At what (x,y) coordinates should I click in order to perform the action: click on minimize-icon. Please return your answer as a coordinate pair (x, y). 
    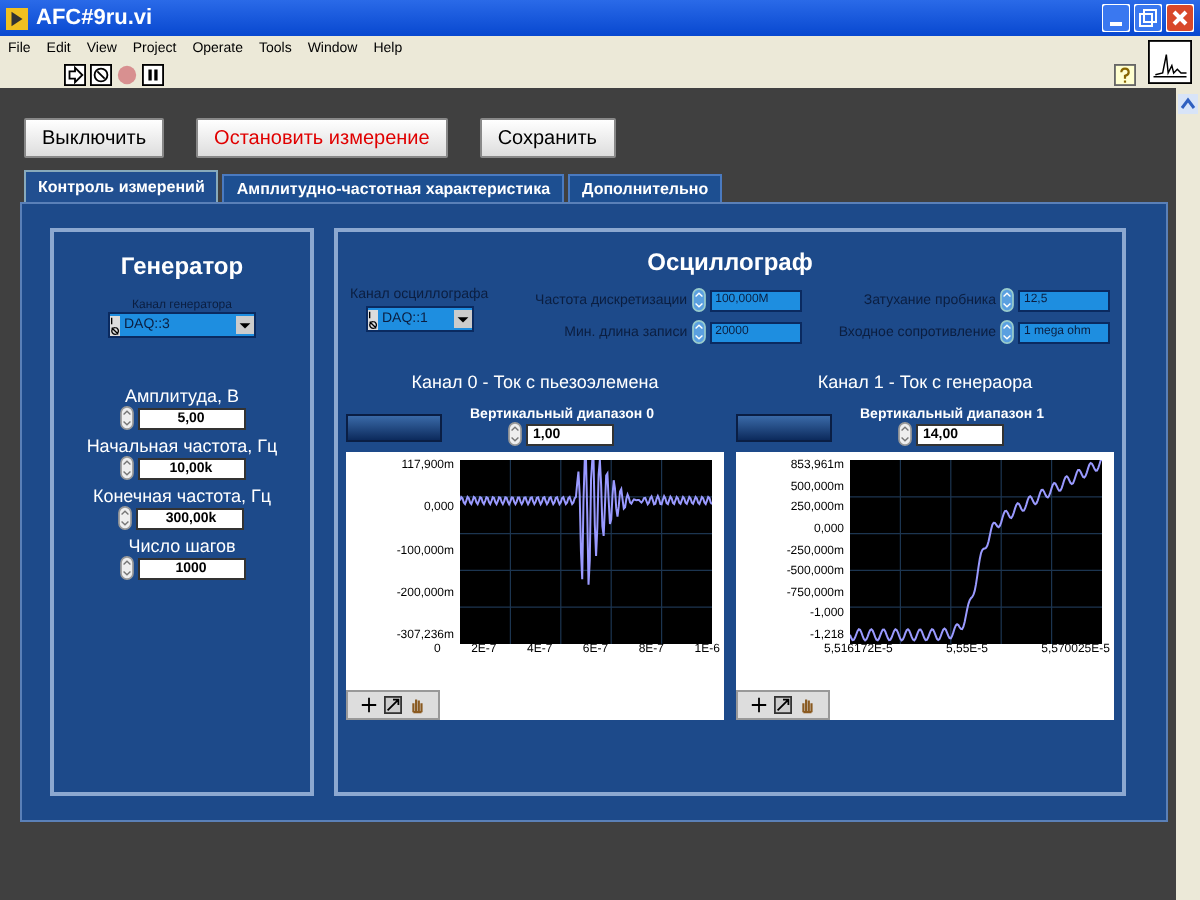
    Looking at the image, I should click on (1116, 18).